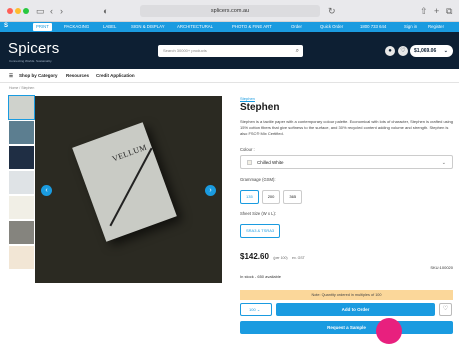 This screenshot has height=344, width=459. What do you see at coordinates (258, 179) in the screenshot?
I see `grammage-label: Grammage (GSM):` at bounding box center [258, 179].